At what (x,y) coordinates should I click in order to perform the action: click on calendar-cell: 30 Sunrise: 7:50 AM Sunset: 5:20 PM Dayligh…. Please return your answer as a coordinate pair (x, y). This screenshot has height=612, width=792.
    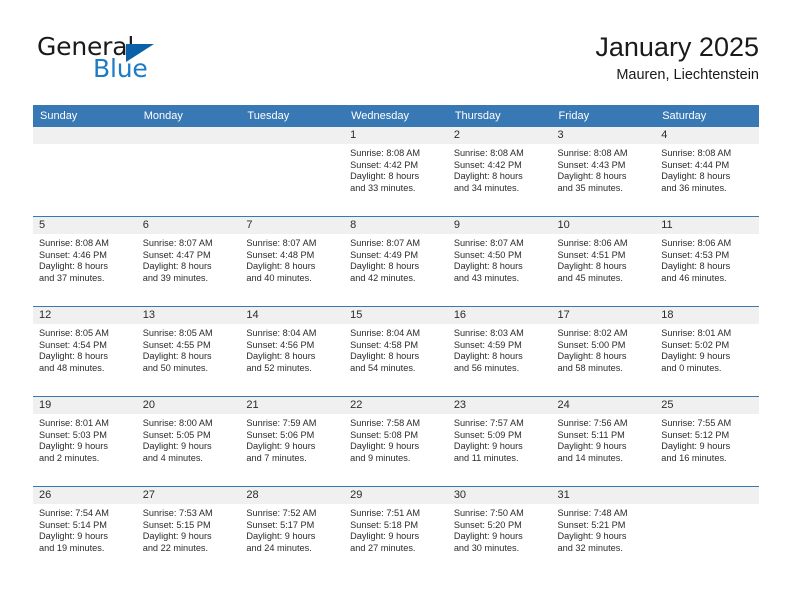
    Looking at the image, I should click on (499, 531).